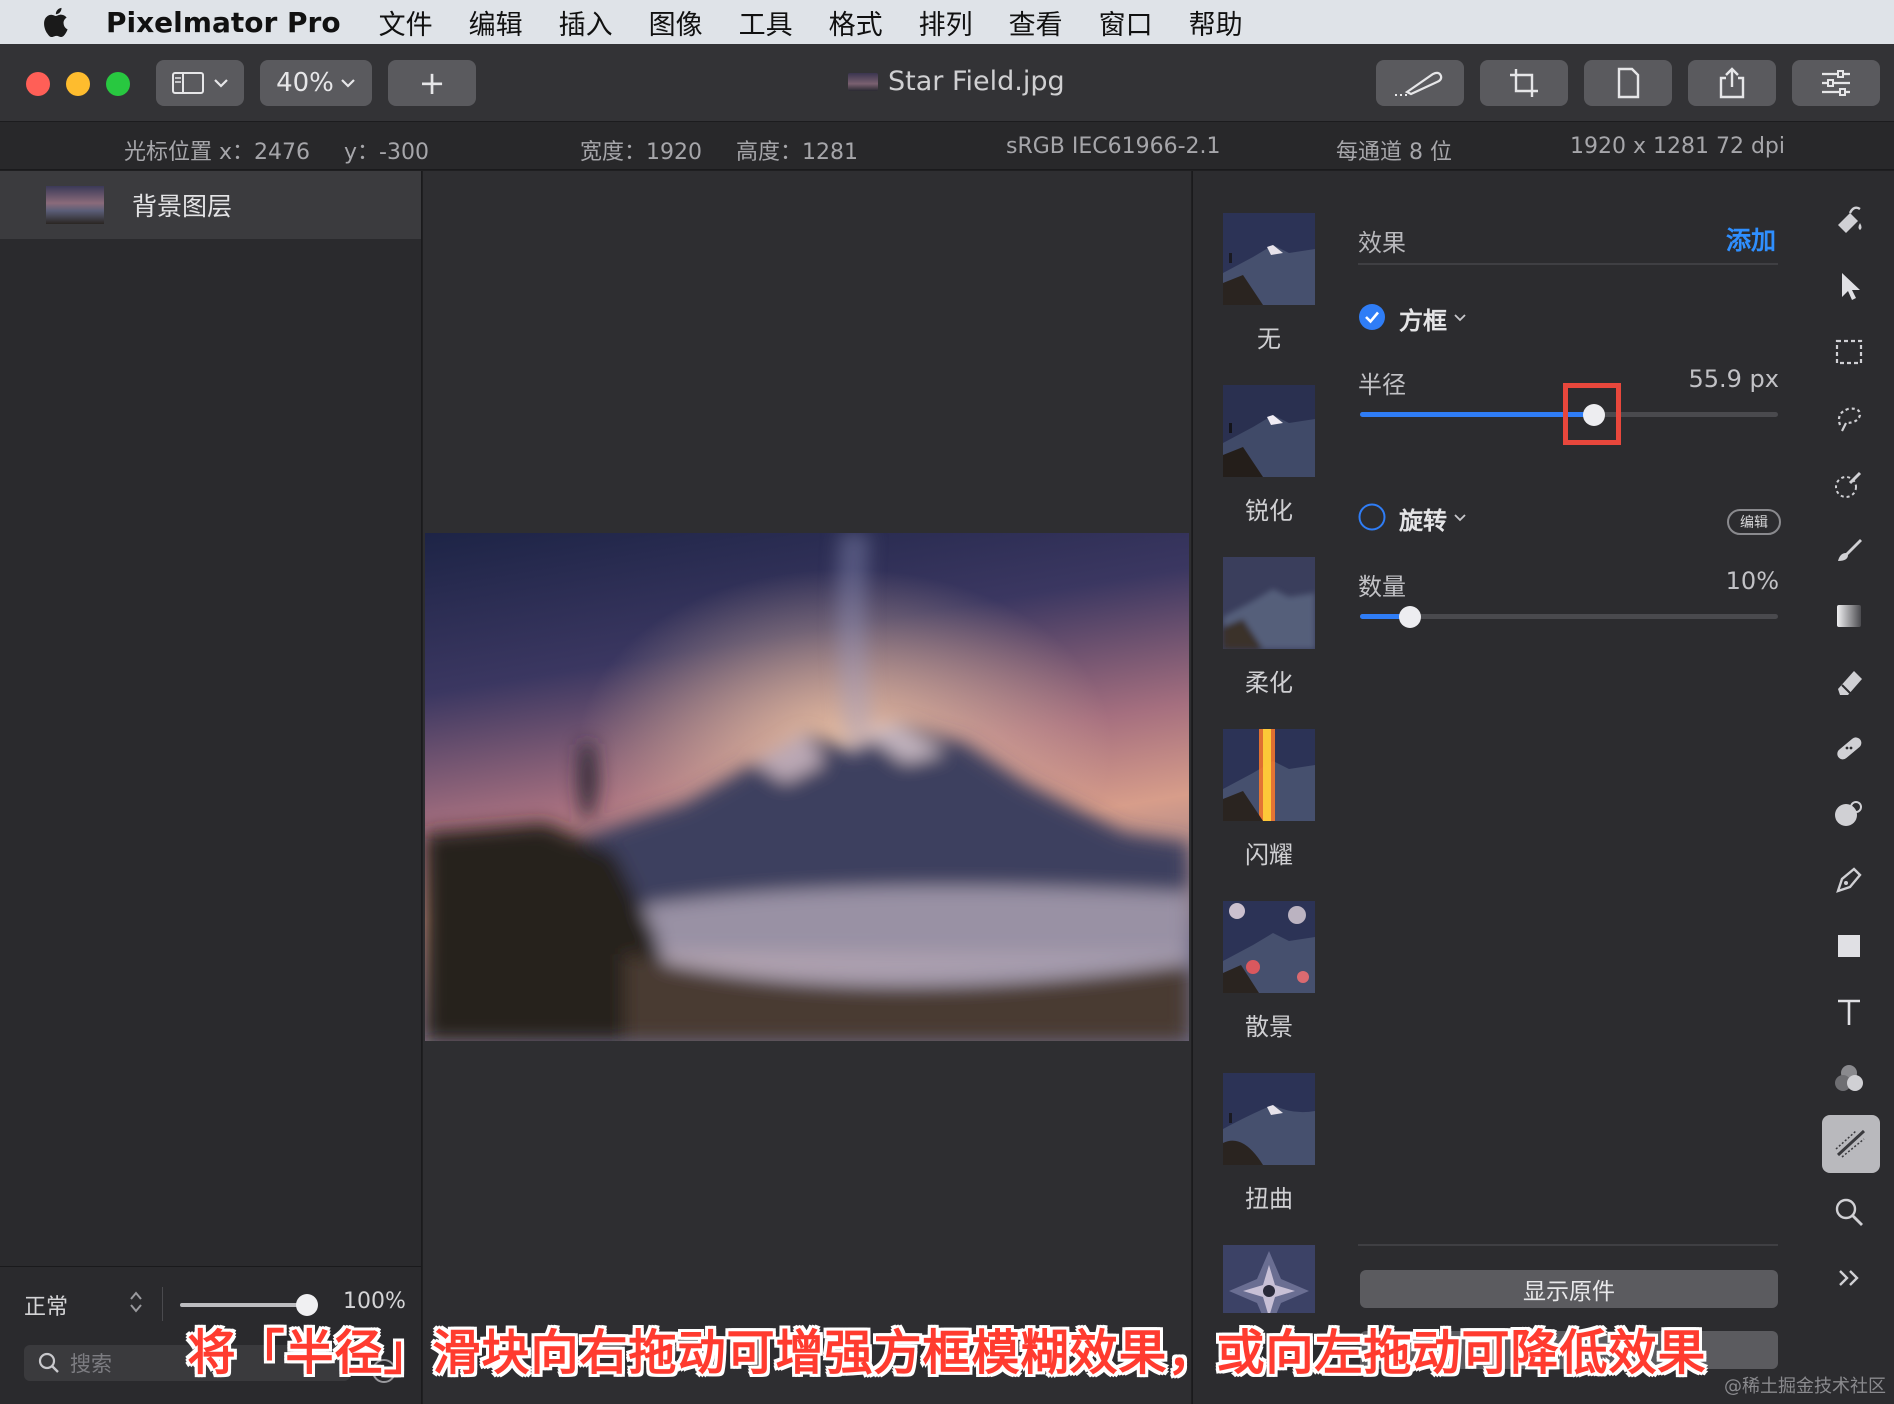 Image resolution: width=1894 pixels, height=1404 pixels. What do you see at coordinates (1849, 616) in the screenshot?
I see `gradient-tool` at bounding box center [1849, 616].